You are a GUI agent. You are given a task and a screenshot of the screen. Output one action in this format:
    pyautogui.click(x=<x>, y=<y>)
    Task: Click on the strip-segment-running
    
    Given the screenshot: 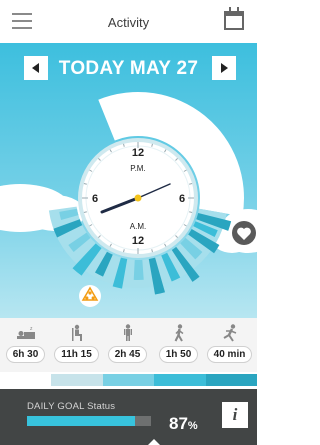 What is the action you would take?
    pyautogui.click(x=231, y=380)
    